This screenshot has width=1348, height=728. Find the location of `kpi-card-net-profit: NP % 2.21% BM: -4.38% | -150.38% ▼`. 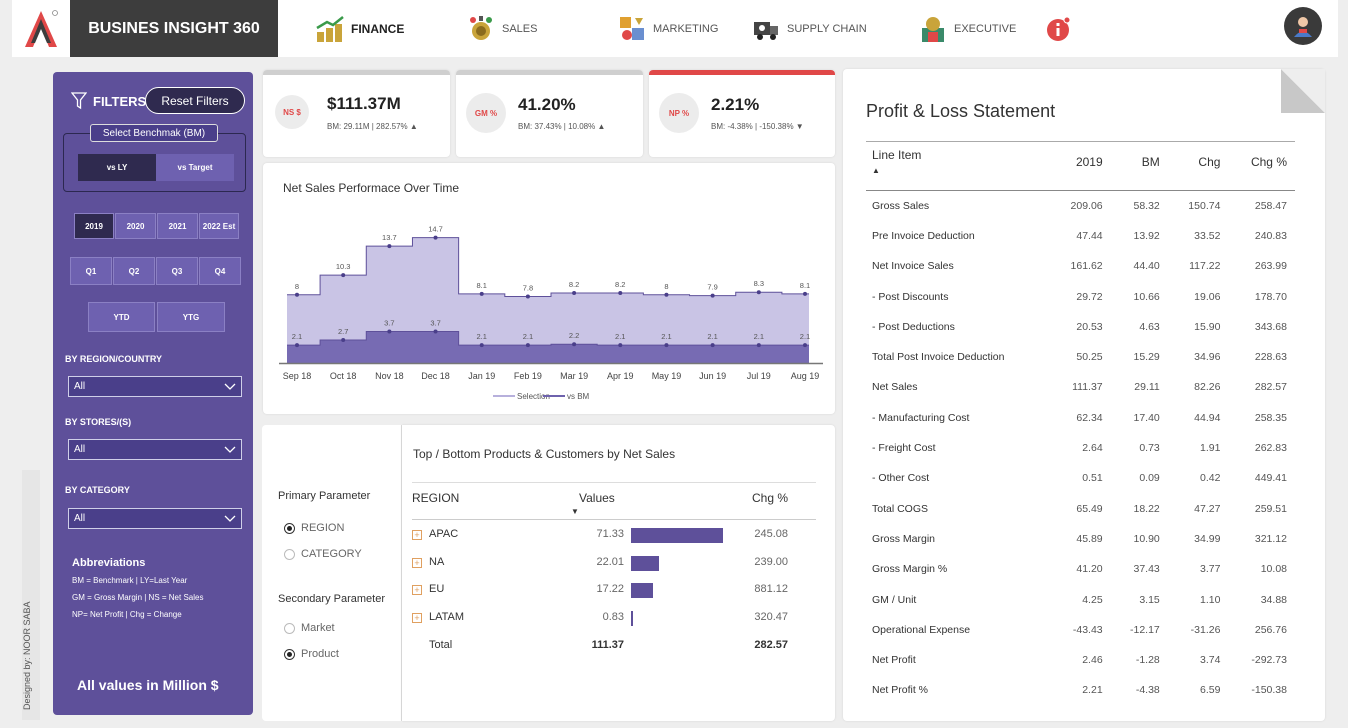

kpi-card-net-profit: NP % 2.21% BM: -4.38% | -150.38% ▼ is located at coordinates (742, 113).